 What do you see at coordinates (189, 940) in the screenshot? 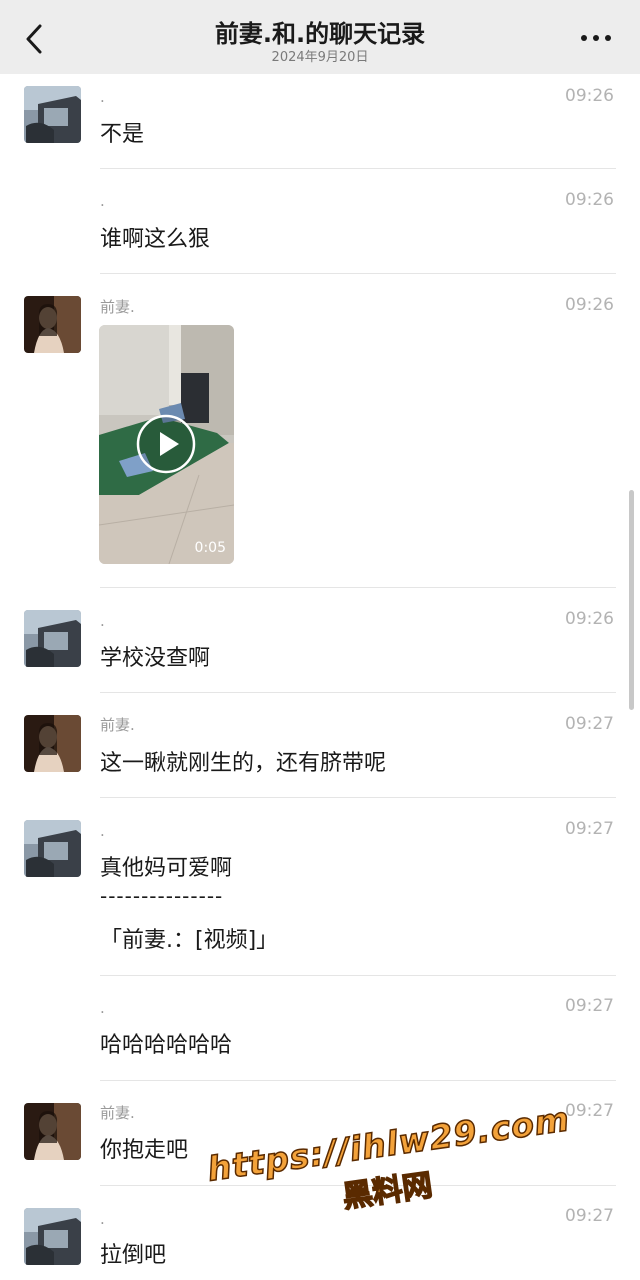
I see `quoted-message: 「前妻.：[视频]」` at bounding box center [189, 940].